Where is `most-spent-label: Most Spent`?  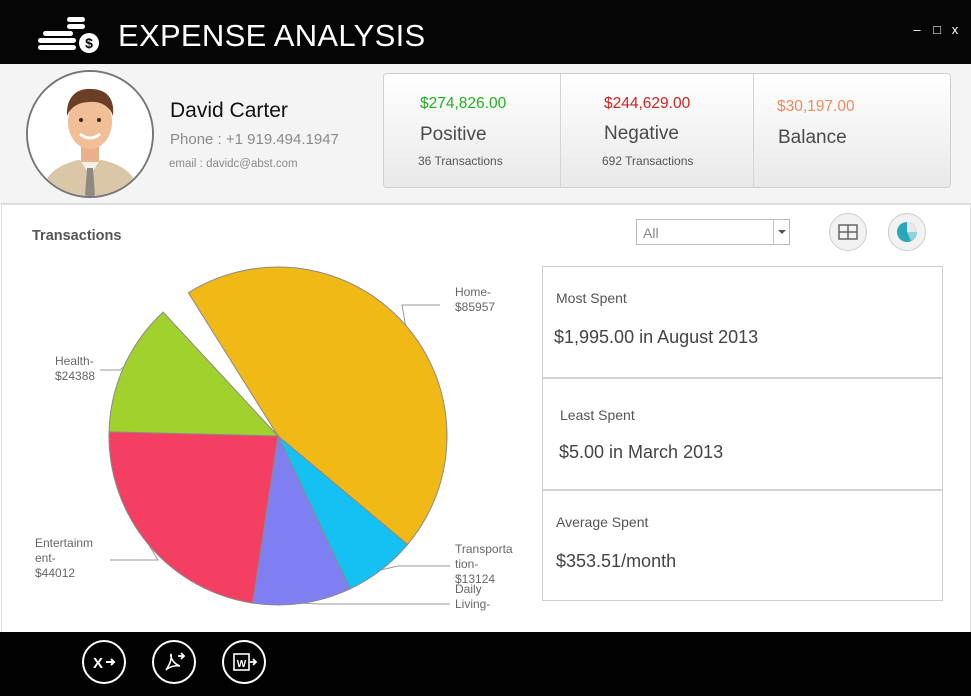 most-spent-label: Most Spent is located at coordinates (591, 298).